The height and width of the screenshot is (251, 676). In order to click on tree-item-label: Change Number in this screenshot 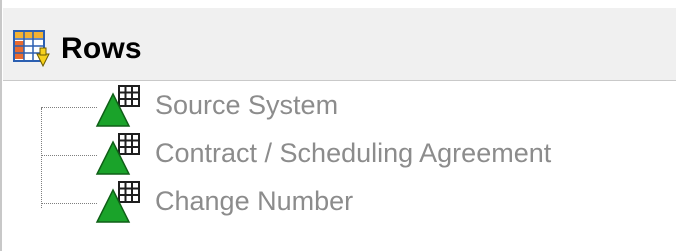, I will do `click(254, 201)`.